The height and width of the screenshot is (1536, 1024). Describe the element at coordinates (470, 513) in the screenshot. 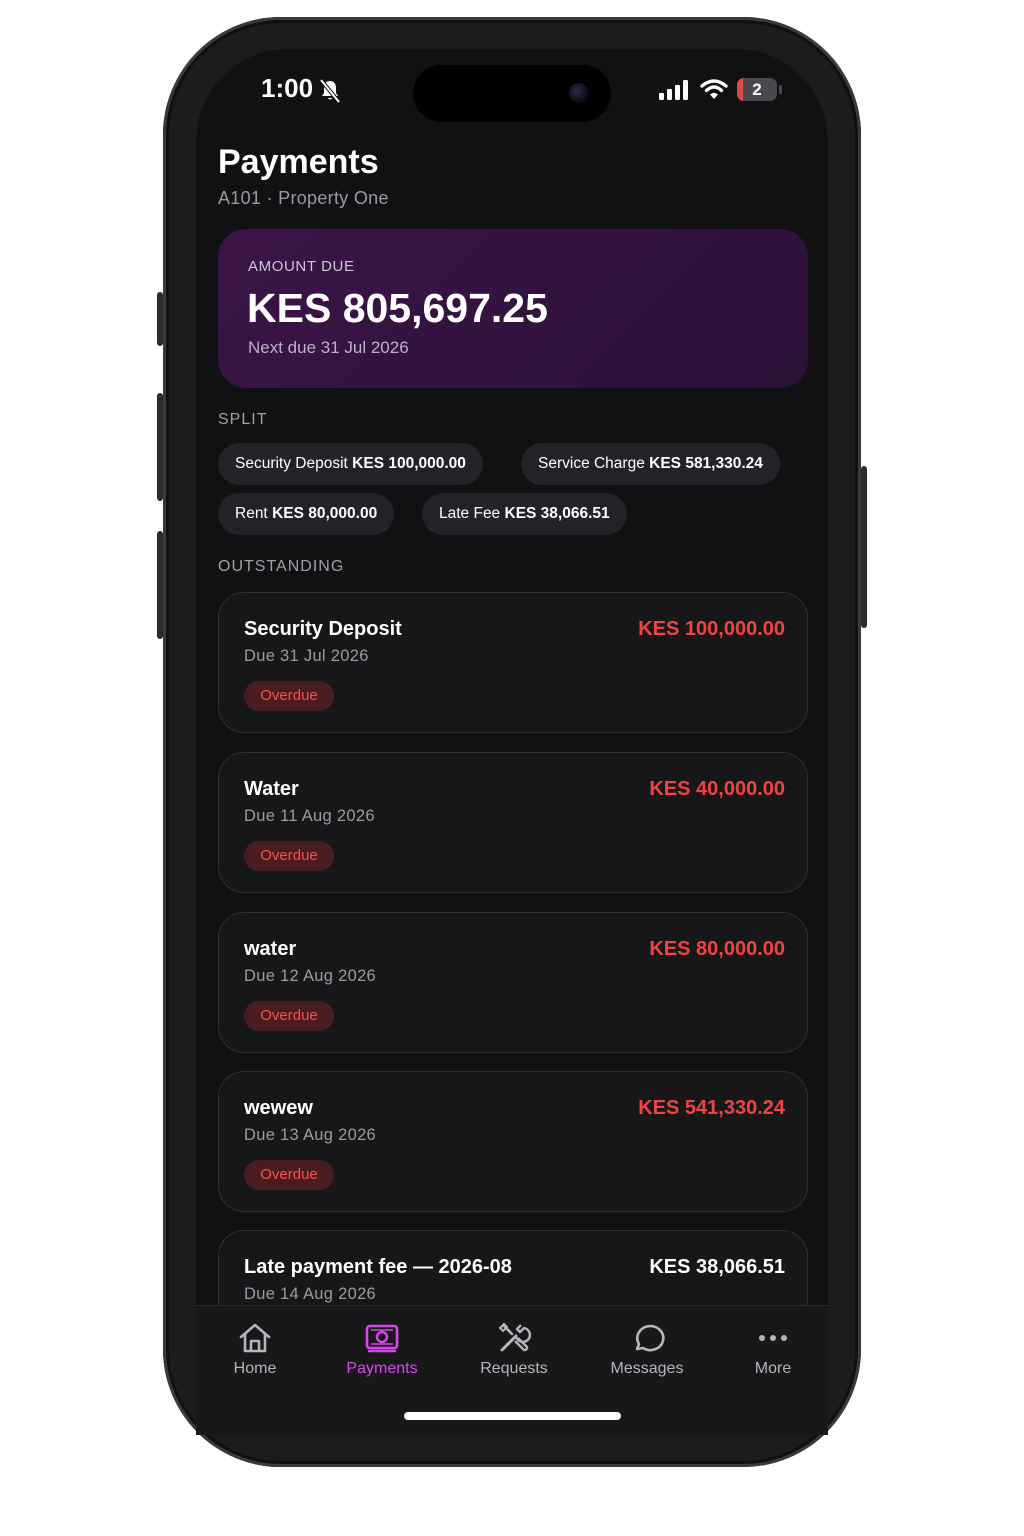

I see `chip-label: Late Fee` at that location.